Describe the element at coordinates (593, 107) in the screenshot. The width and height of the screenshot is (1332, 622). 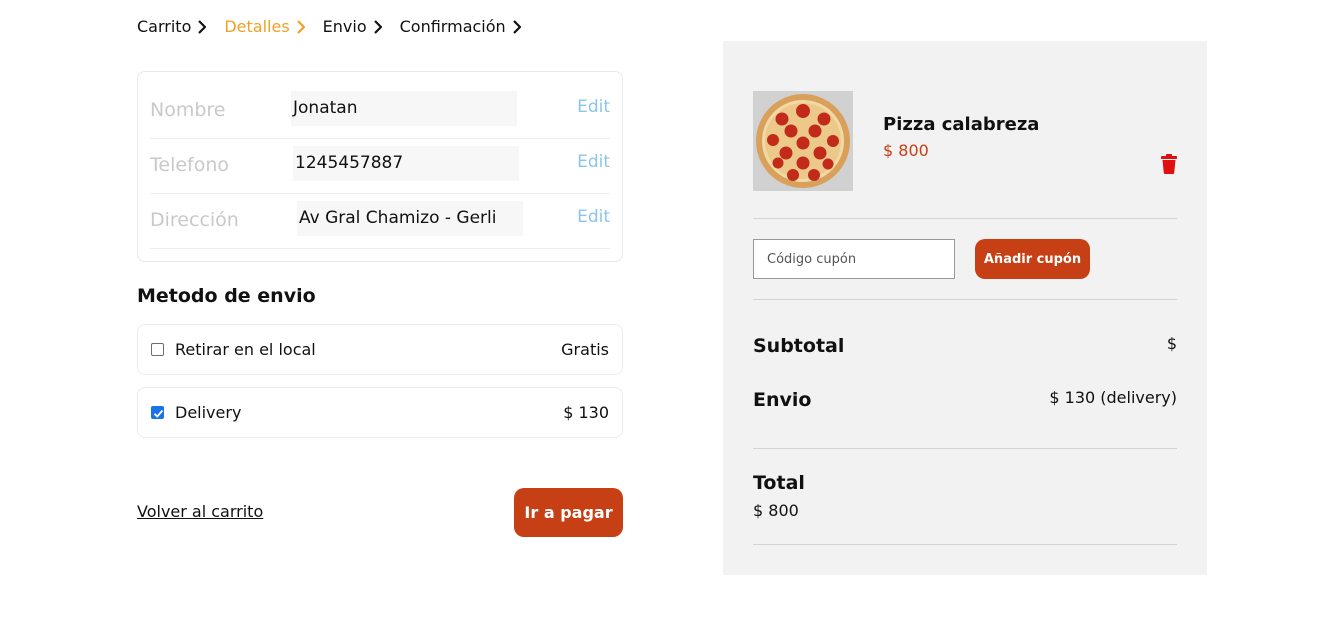
I see `edit-name-link: Edit` at that location.